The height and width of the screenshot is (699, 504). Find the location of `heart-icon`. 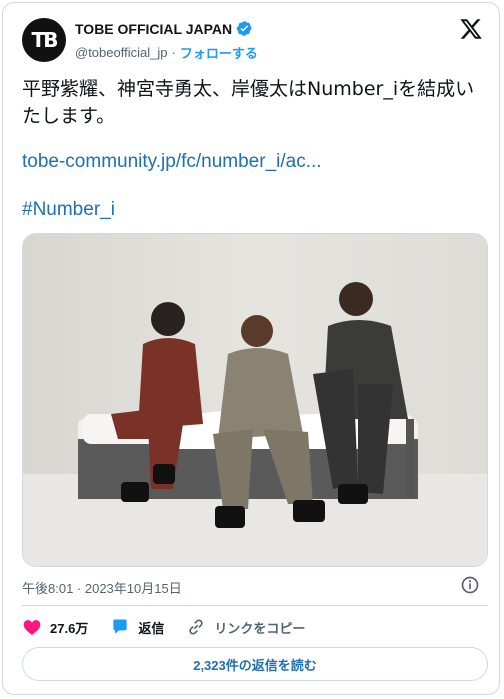

heart-icon is located at coordinates (32, 627).